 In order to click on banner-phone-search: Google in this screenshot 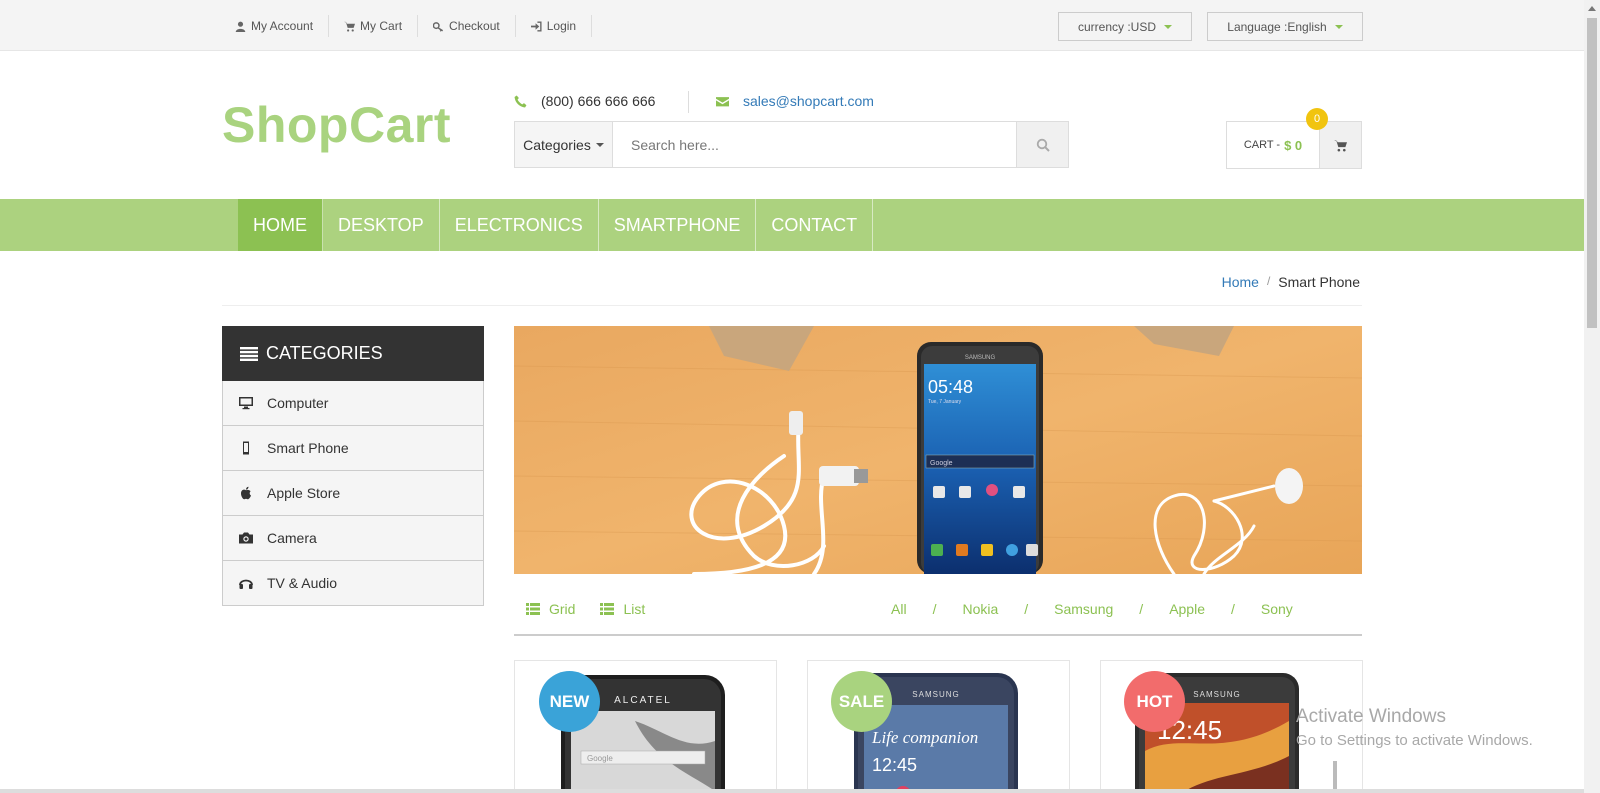, I will do `click(941, 463)`.